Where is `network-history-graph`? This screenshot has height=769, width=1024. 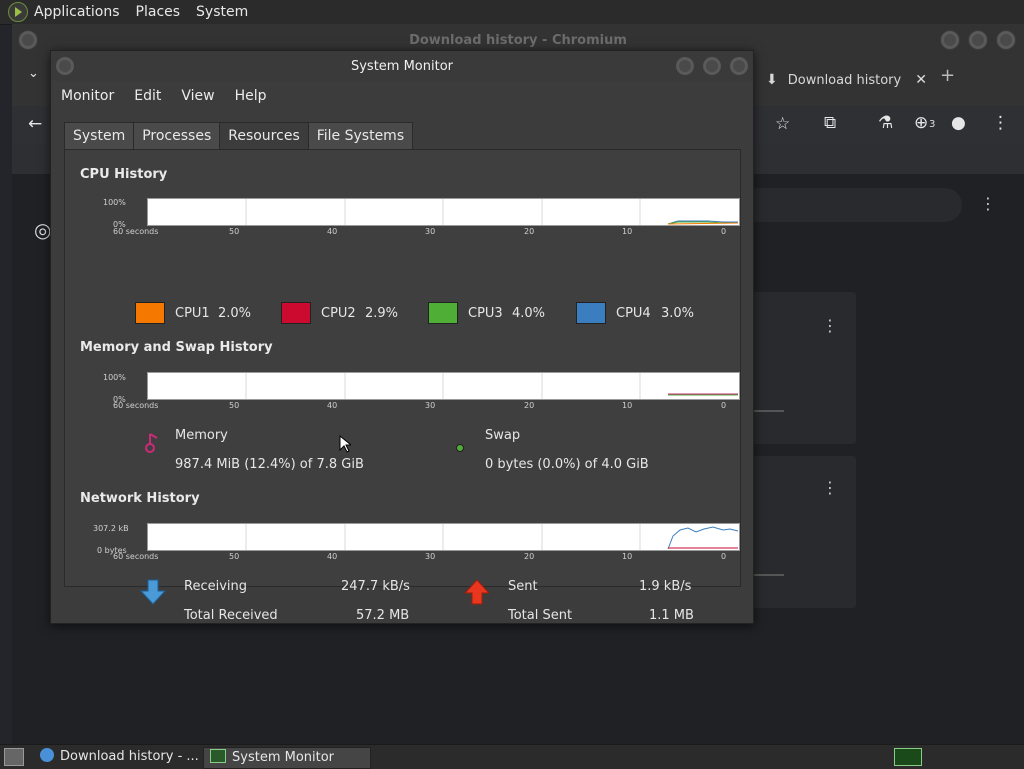
network-history-graph is located at coordinates (443, 537).